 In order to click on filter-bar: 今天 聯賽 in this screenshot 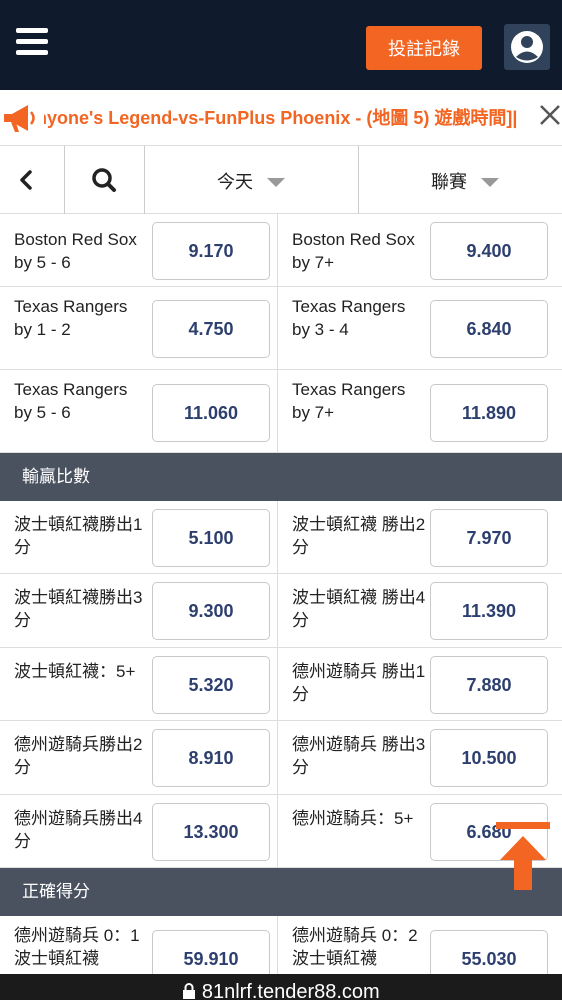, I will do `click(281, 180)`.